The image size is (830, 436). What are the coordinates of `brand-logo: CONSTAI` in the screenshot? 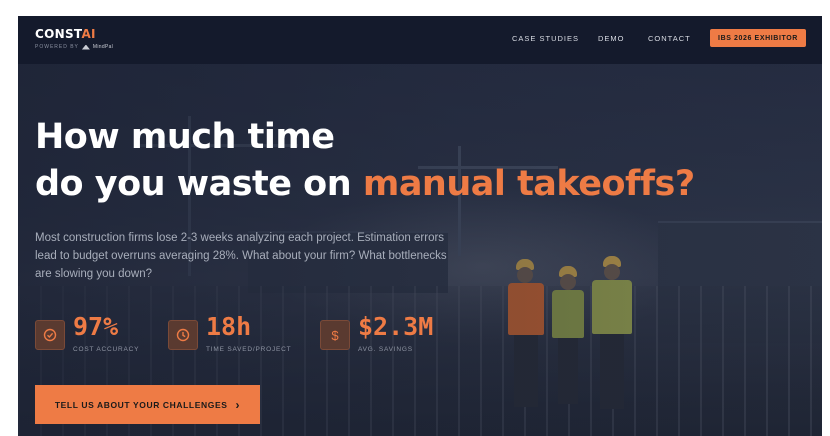 It's located at (65, 34).